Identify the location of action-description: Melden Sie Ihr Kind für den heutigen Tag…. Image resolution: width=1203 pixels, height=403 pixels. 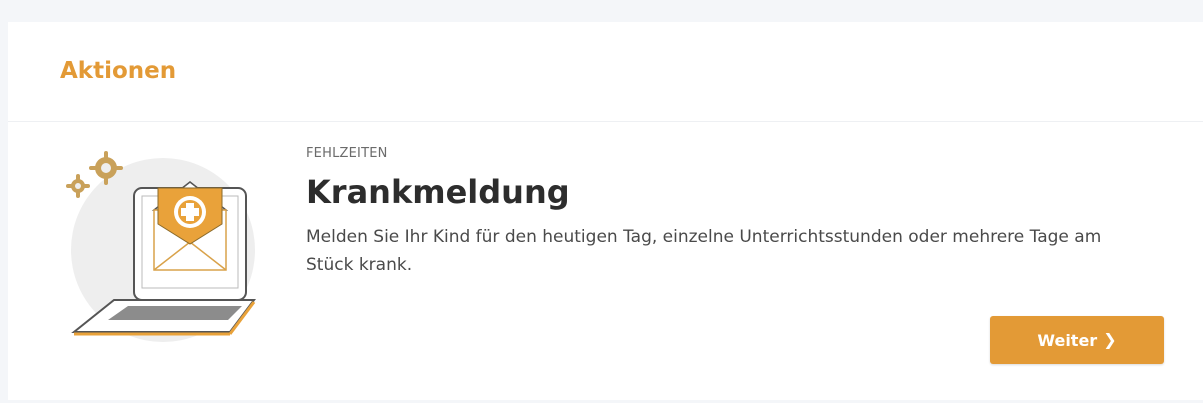
(704, 251).